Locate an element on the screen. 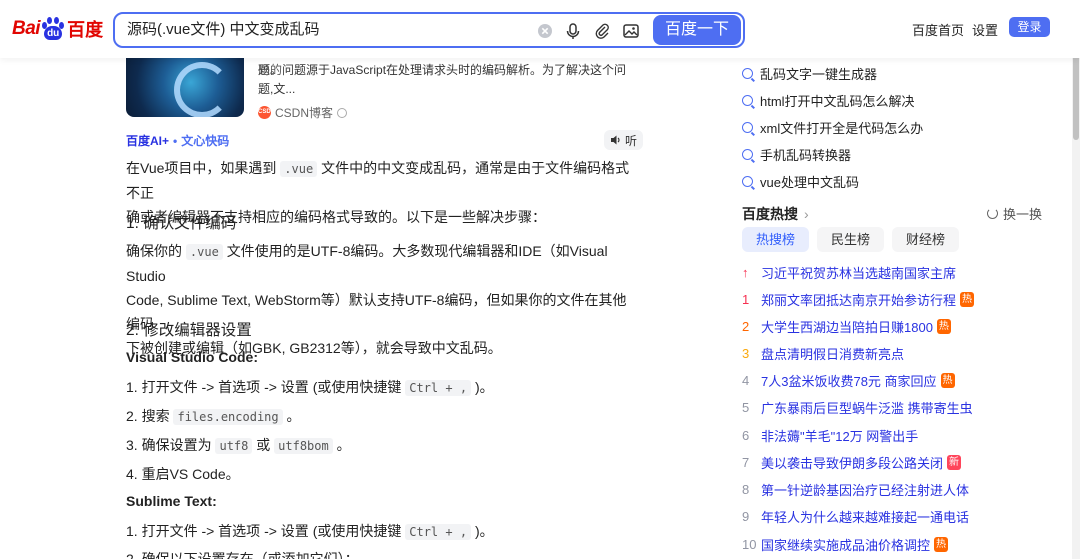  hot-rank: 1 is located at coordinates (746, 299).